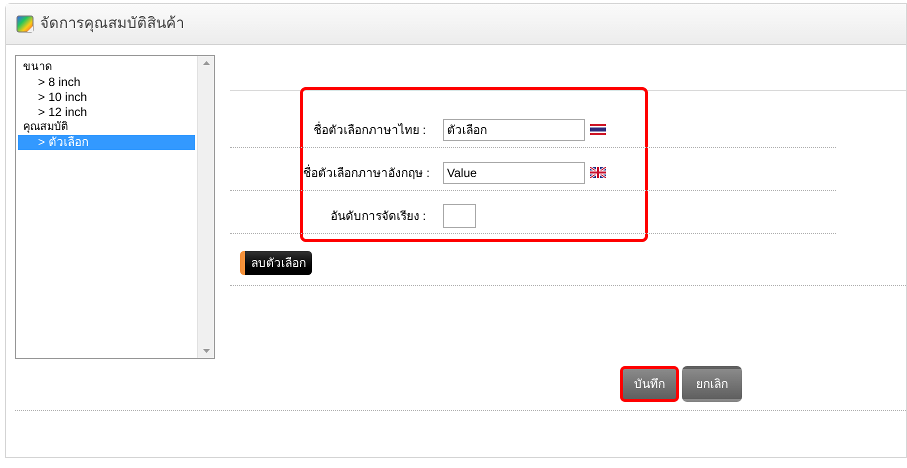  What do you see at coordinates (459, 216) in the screenshot?
I see `input-field` at bounding box center [459, 216].